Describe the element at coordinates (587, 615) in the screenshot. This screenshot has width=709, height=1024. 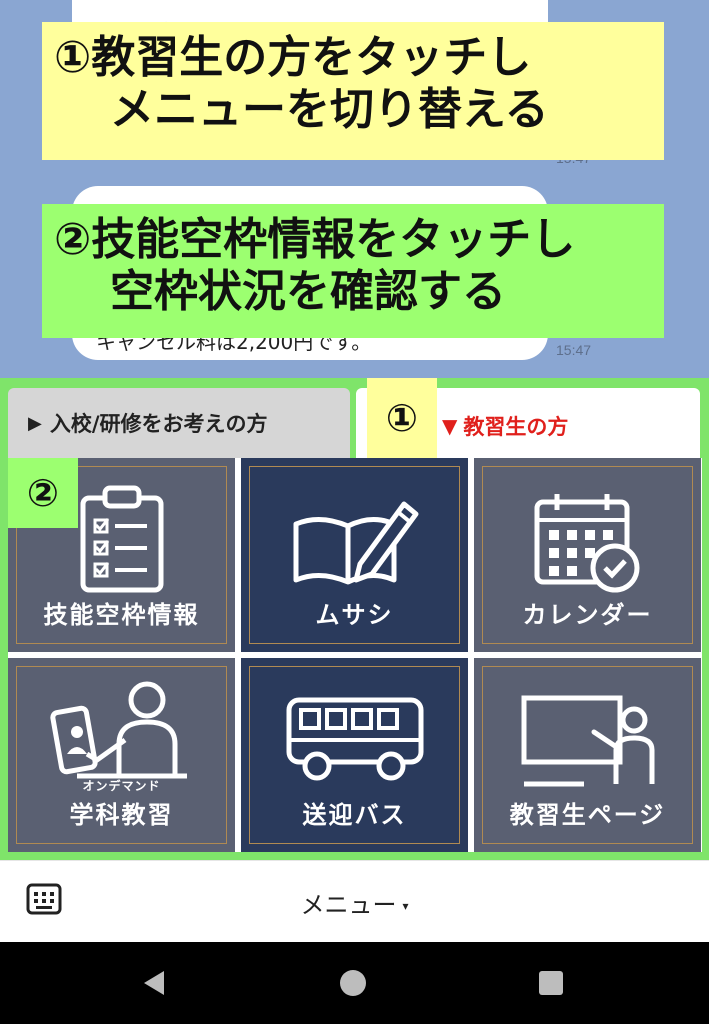
I see `tile-label: カレンダー` at that location.